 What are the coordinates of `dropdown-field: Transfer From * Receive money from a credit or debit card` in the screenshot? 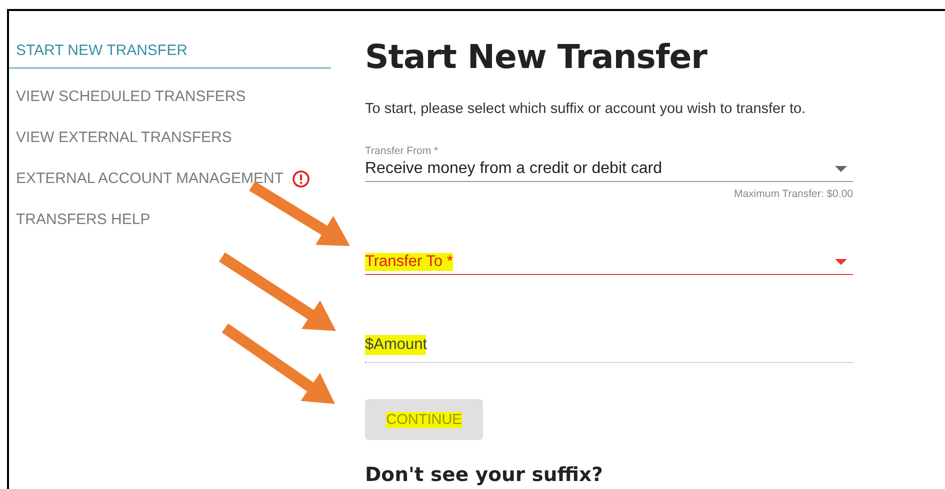 It's located at (609, 163).